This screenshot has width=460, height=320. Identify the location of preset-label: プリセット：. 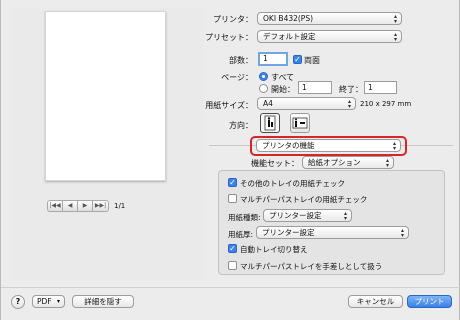
(229, 37).